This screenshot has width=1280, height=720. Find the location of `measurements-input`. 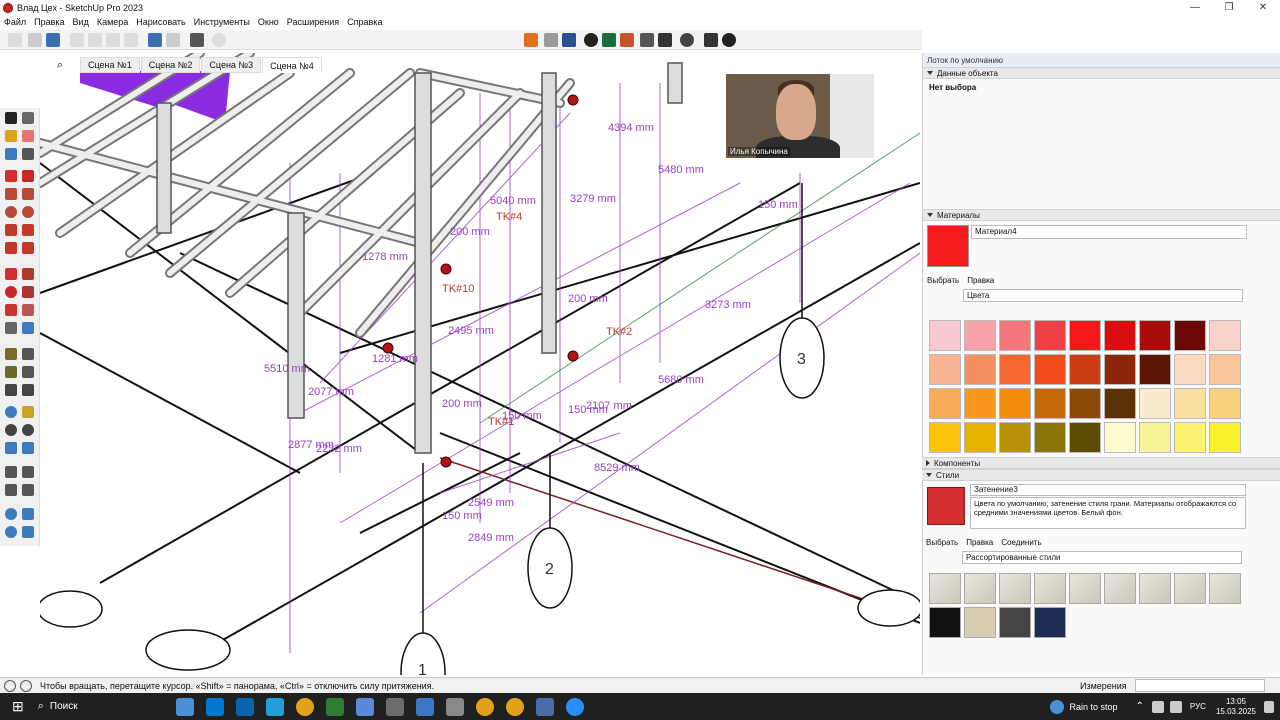

measurements-input is located at coordinates (1199, 685).